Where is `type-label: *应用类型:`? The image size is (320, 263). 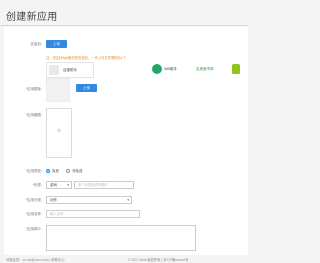 type-label: *应用类型: is located at coordinates (33, 171).